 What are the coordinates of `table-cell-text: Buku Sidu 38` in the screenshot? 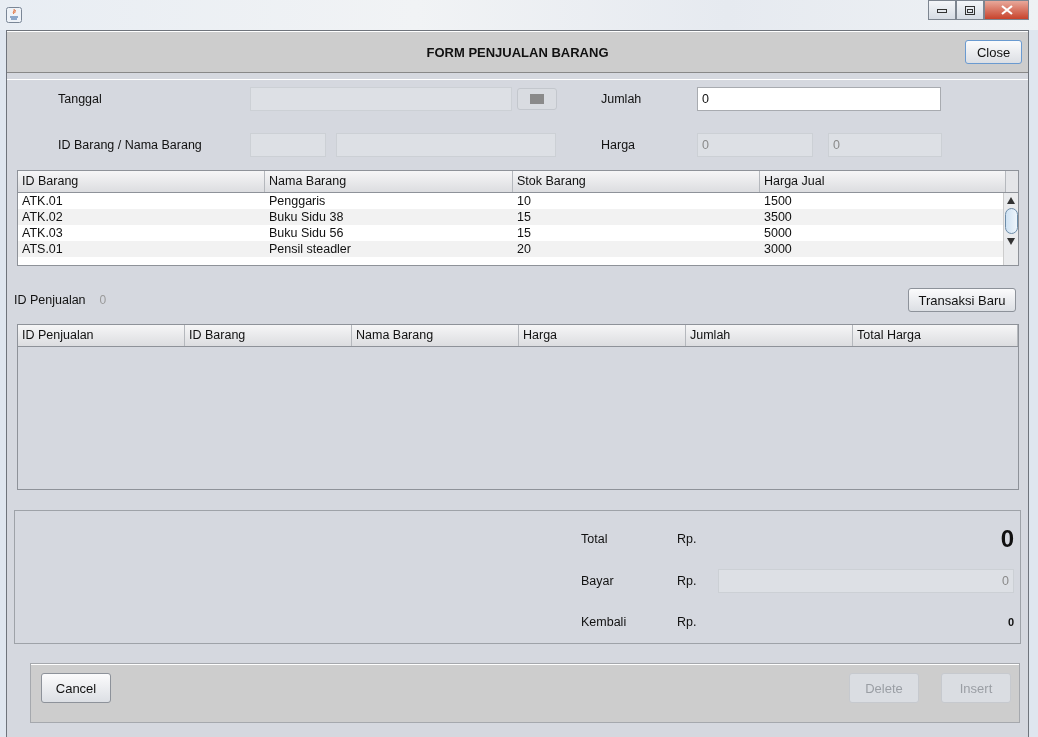 It's located at (306, 217).